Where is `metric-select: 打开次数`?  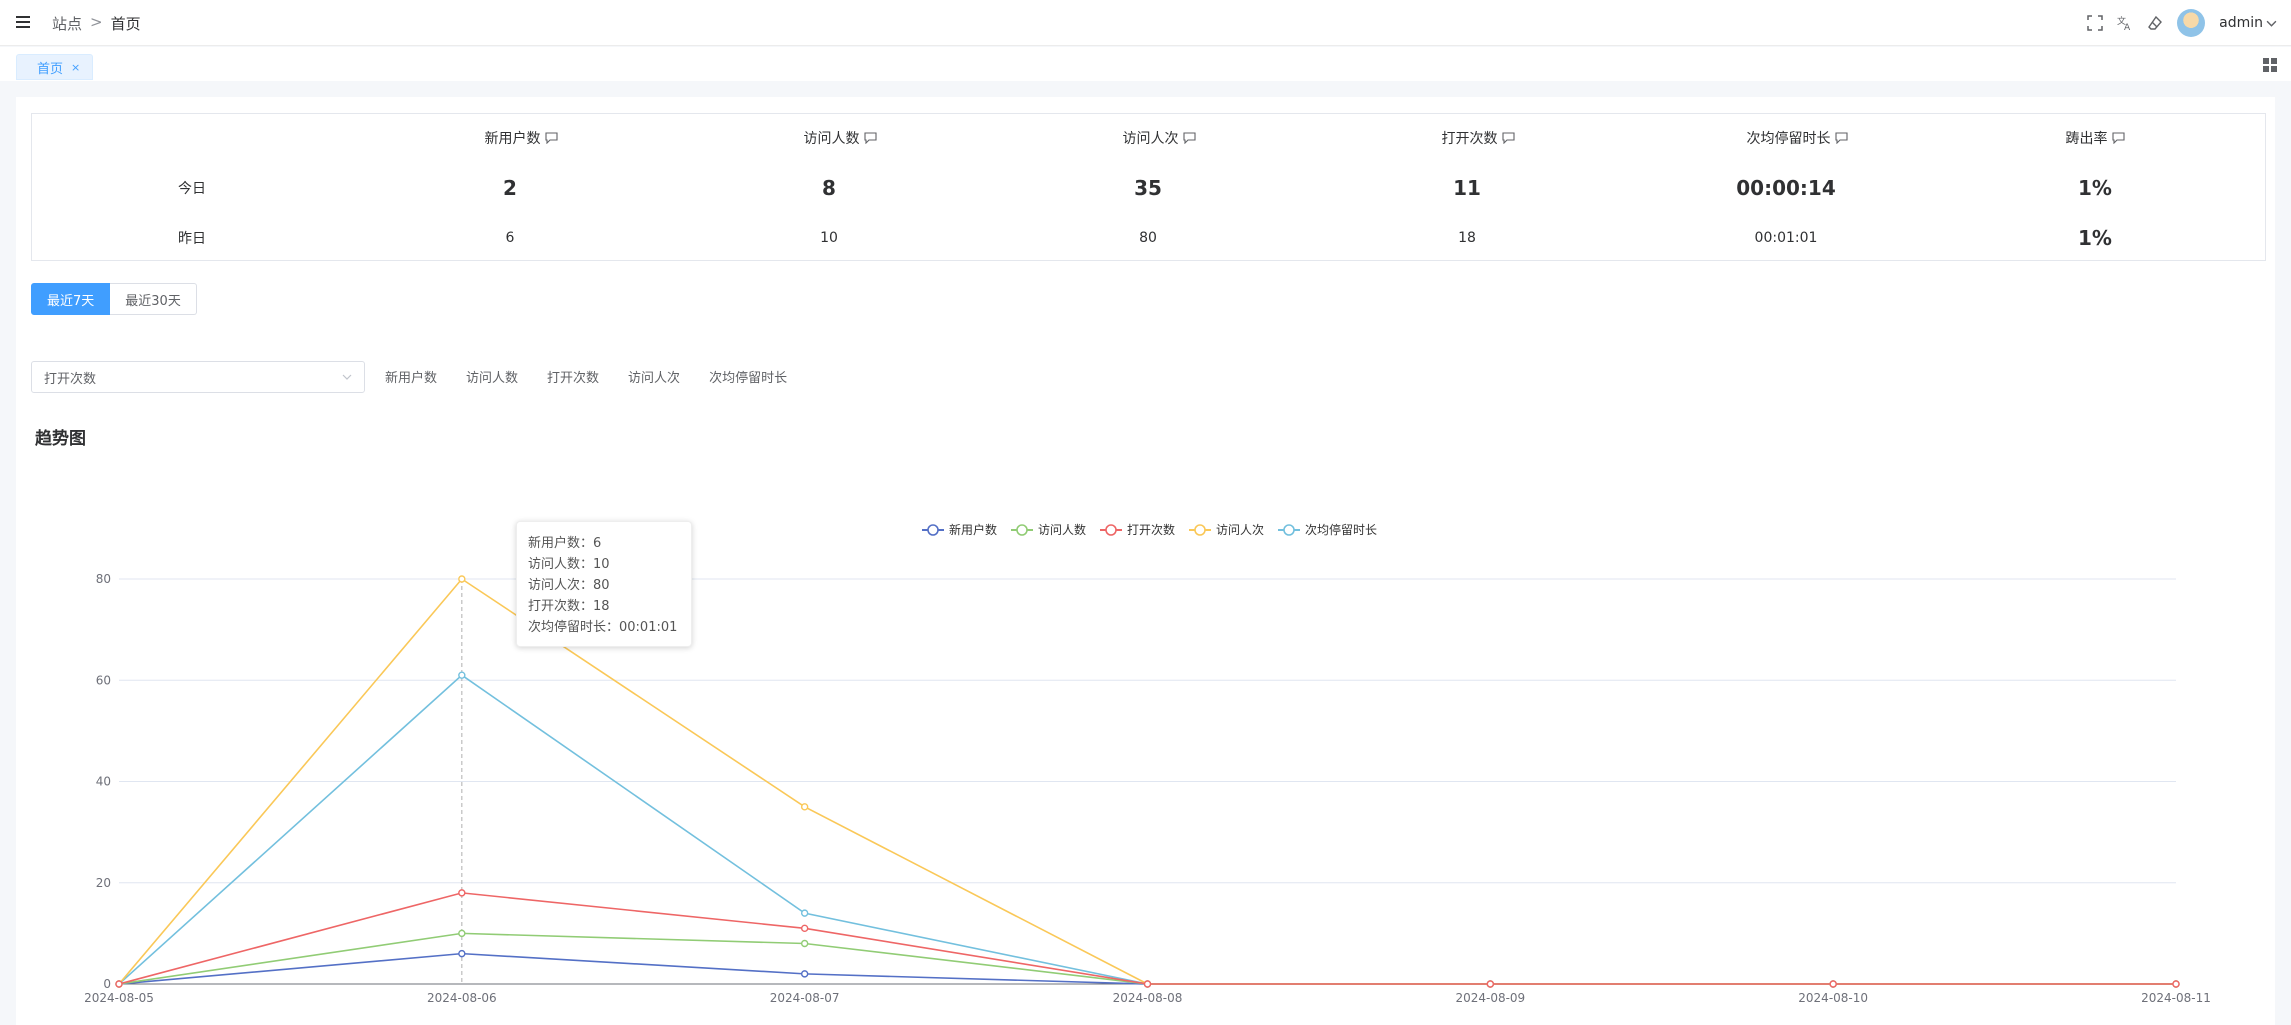 metric-select: 打开次数 is located at coordinates (198, 377).